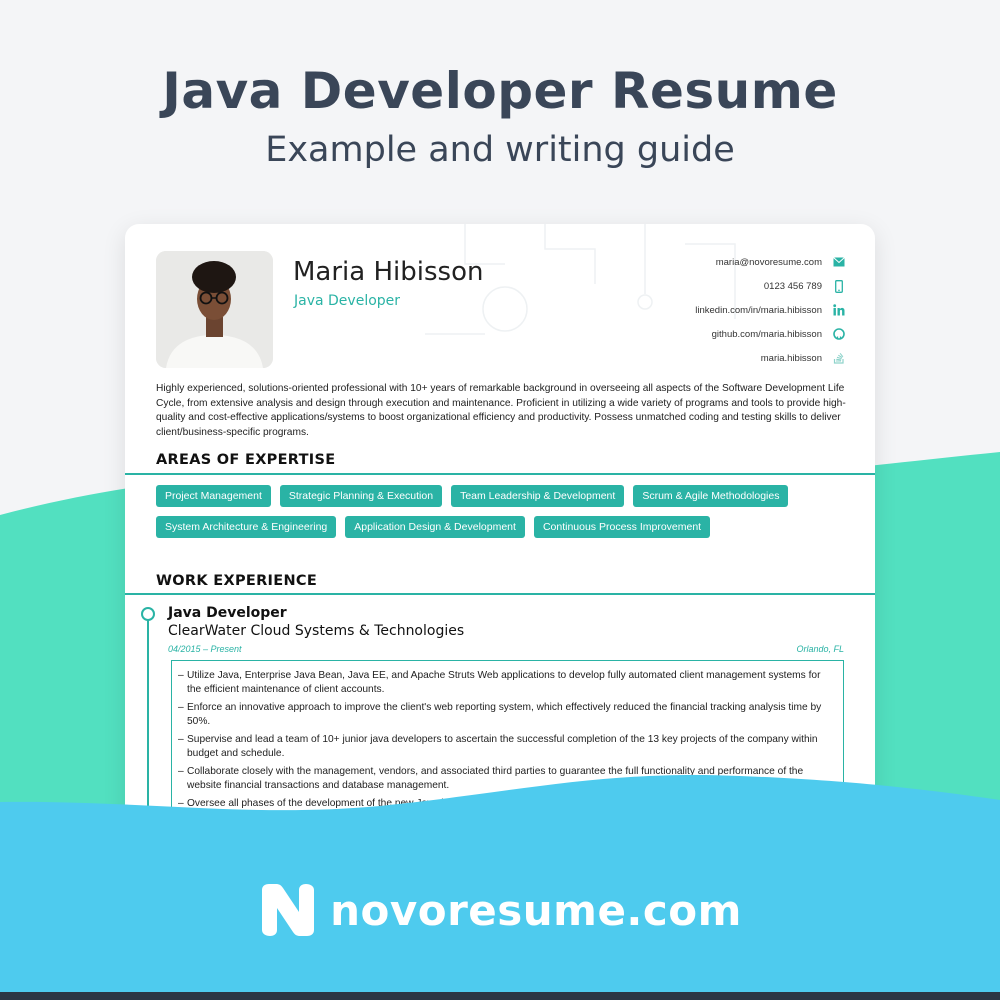 This screenshot has height=1000, width=1000. I want to click on contact-stackoverflow-text: maria.hibisson, so click(791, 358).